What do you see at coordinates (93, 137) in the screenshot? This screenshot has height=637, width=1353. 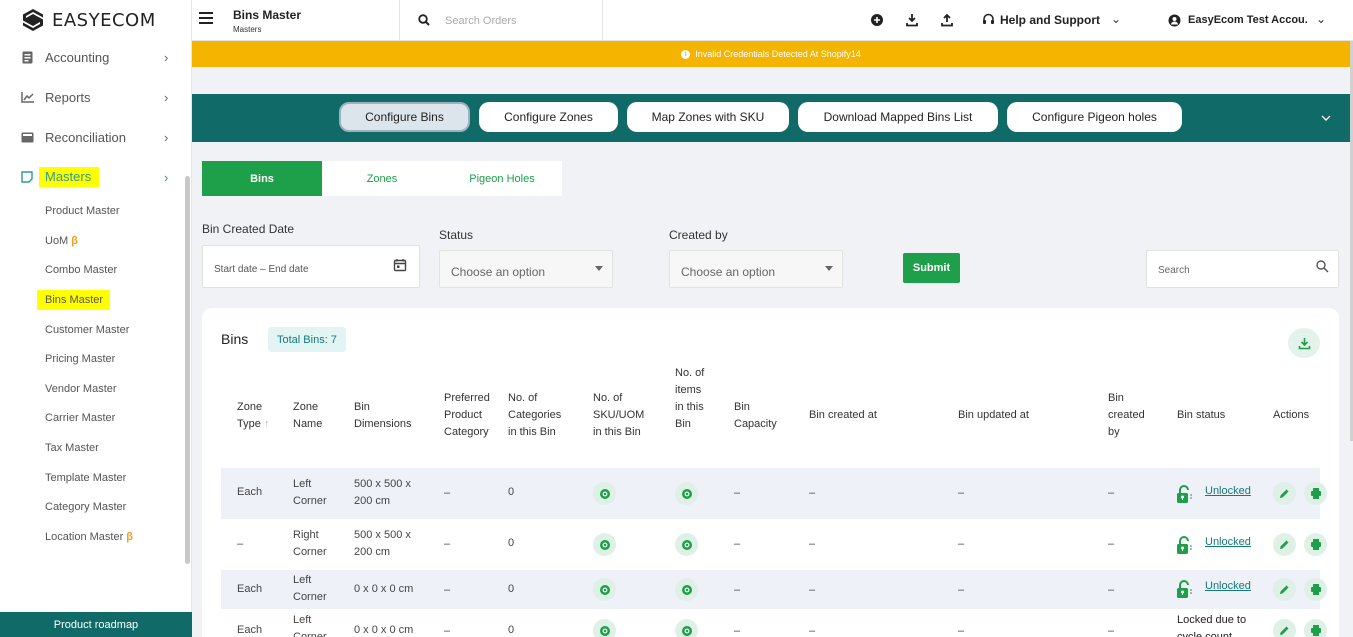 I see `sidebar-item-reconciliation: Reconciliation ›` at bounding box center [93, 137].